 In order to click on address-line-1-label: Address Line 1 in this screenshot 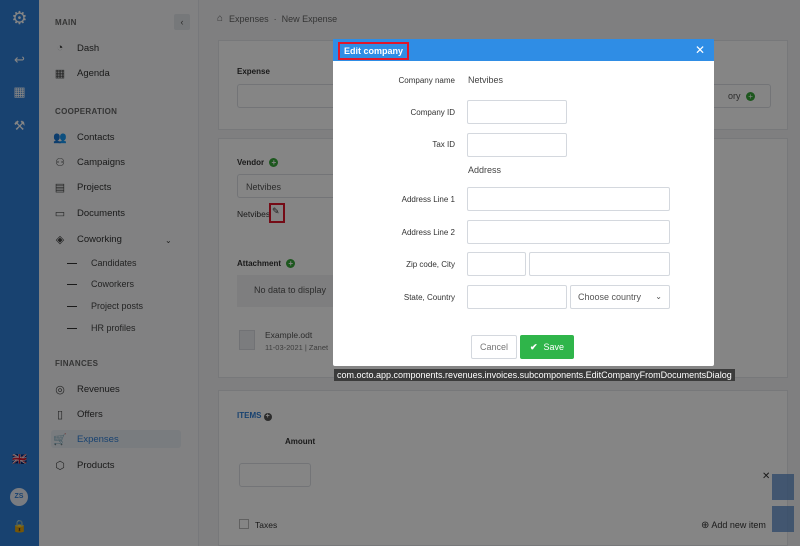, I will do `click(428, 199)`.